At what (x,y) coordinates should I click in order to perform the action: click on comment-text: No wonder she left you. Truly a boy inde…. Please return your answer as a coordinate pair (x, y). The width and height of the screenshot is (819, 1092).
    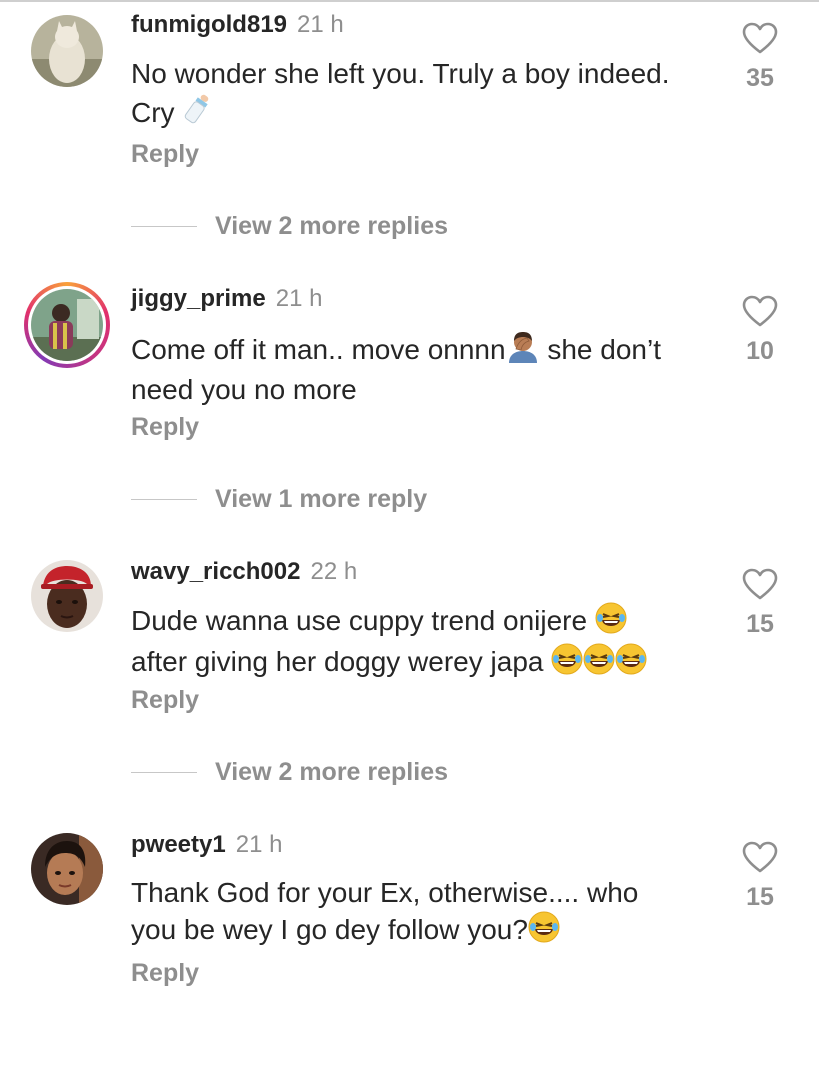
    Looking at the image, I should click on (426, 95).